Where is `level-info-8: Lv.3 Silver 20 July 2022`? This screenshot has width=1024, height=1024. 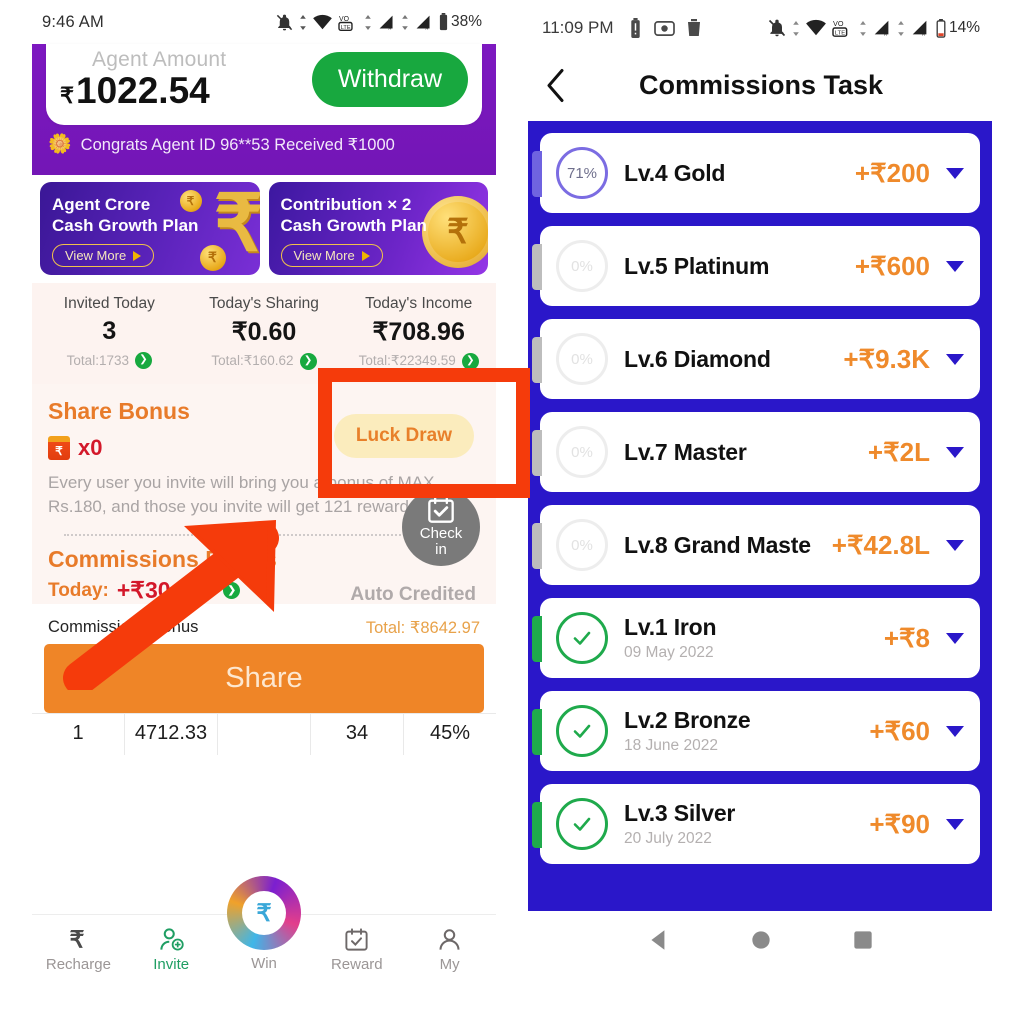
level-info-8: Lv.3 Silver 20 July 2022 is located at coordinates (738, 824).